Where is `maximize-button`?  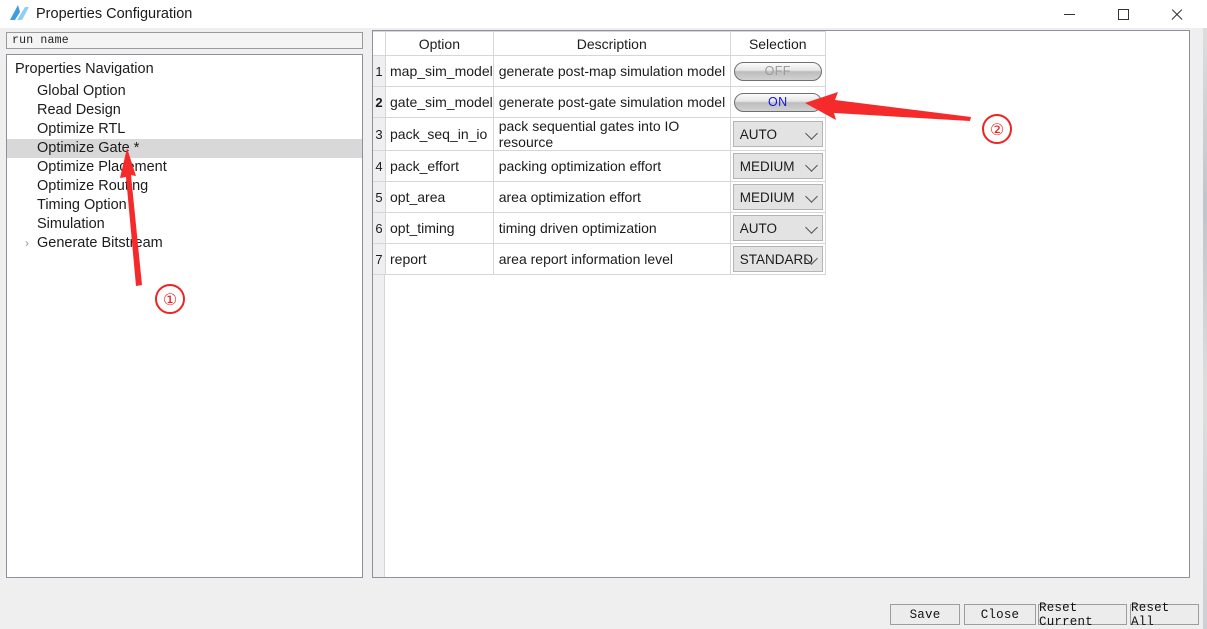
maximize-button is located at coordinates (1123, 14).